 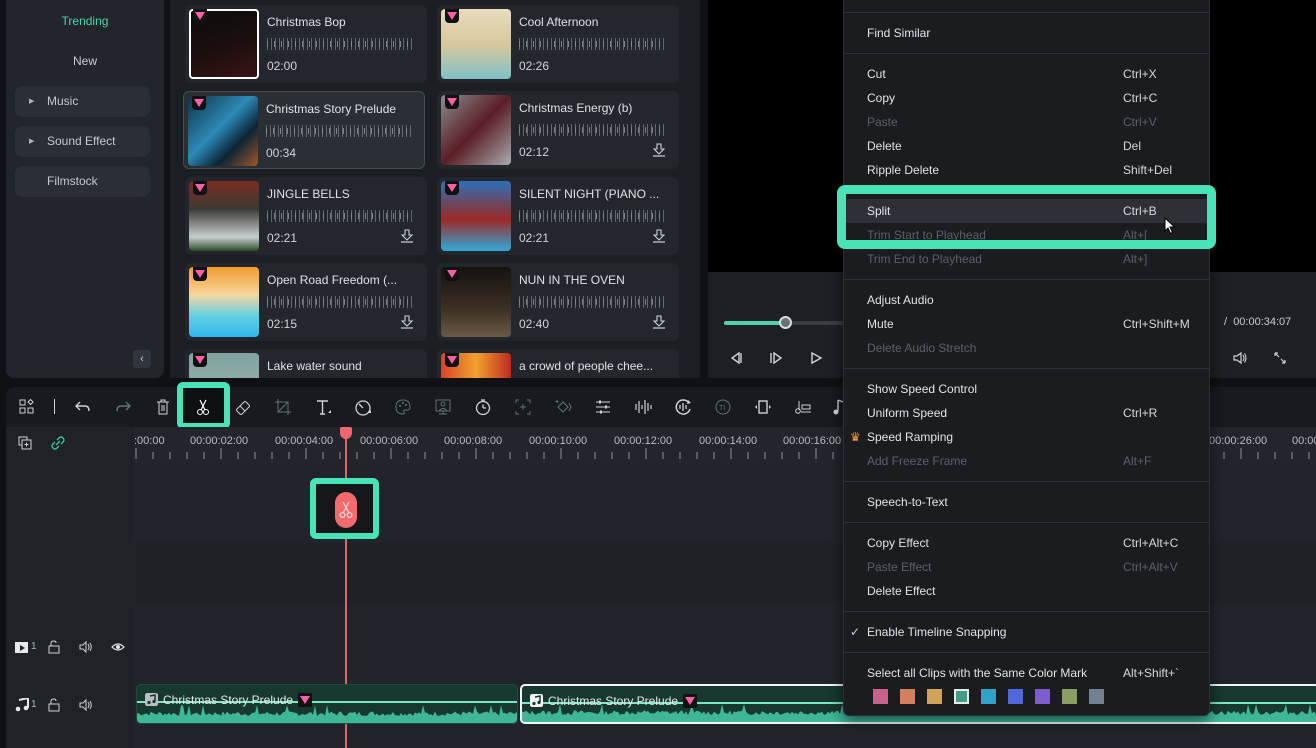 What do you see at coordinates (924, 259) in the screenshot?
I see `menu-item-label: Trim End to Playhead` at bounding box center [924, 259].